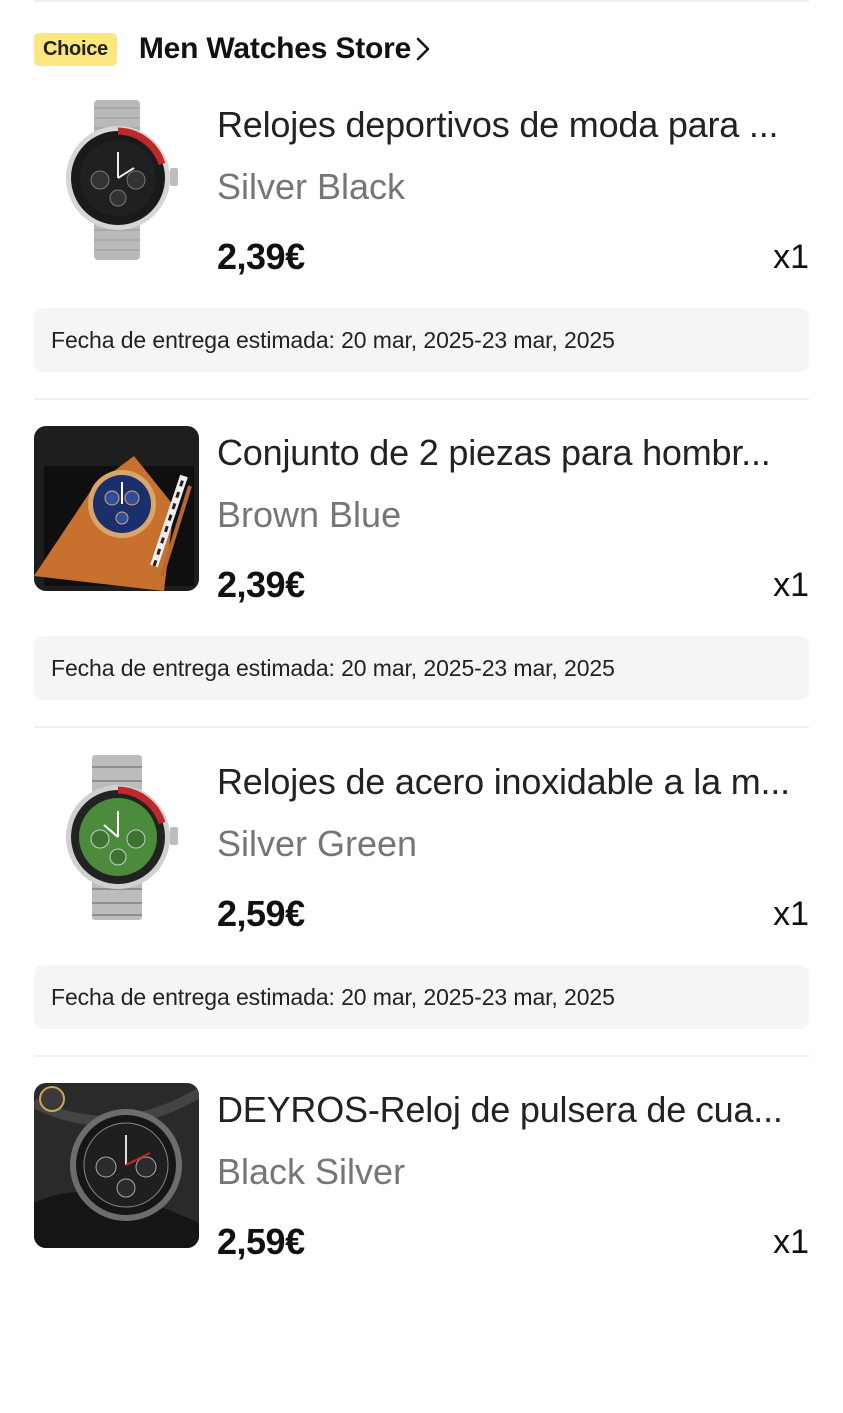 This screenshot has width=843, height=1413. Describe the element at coordinates (275, 49) in the screenshot. I see `store-name-link: Men Watches Store` at that location.